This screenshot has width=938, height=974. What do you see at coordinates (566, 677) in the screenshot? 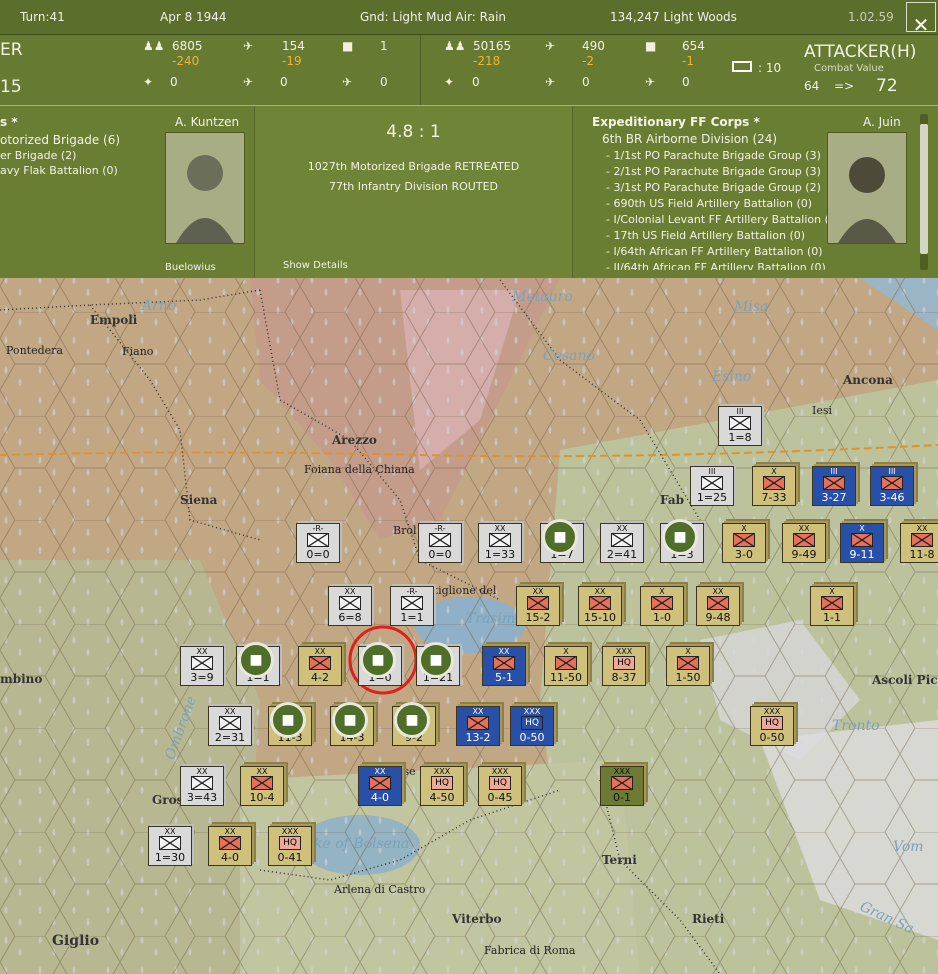
I see `unit-strength-label: 11-50` at bounding box center [566, 677].